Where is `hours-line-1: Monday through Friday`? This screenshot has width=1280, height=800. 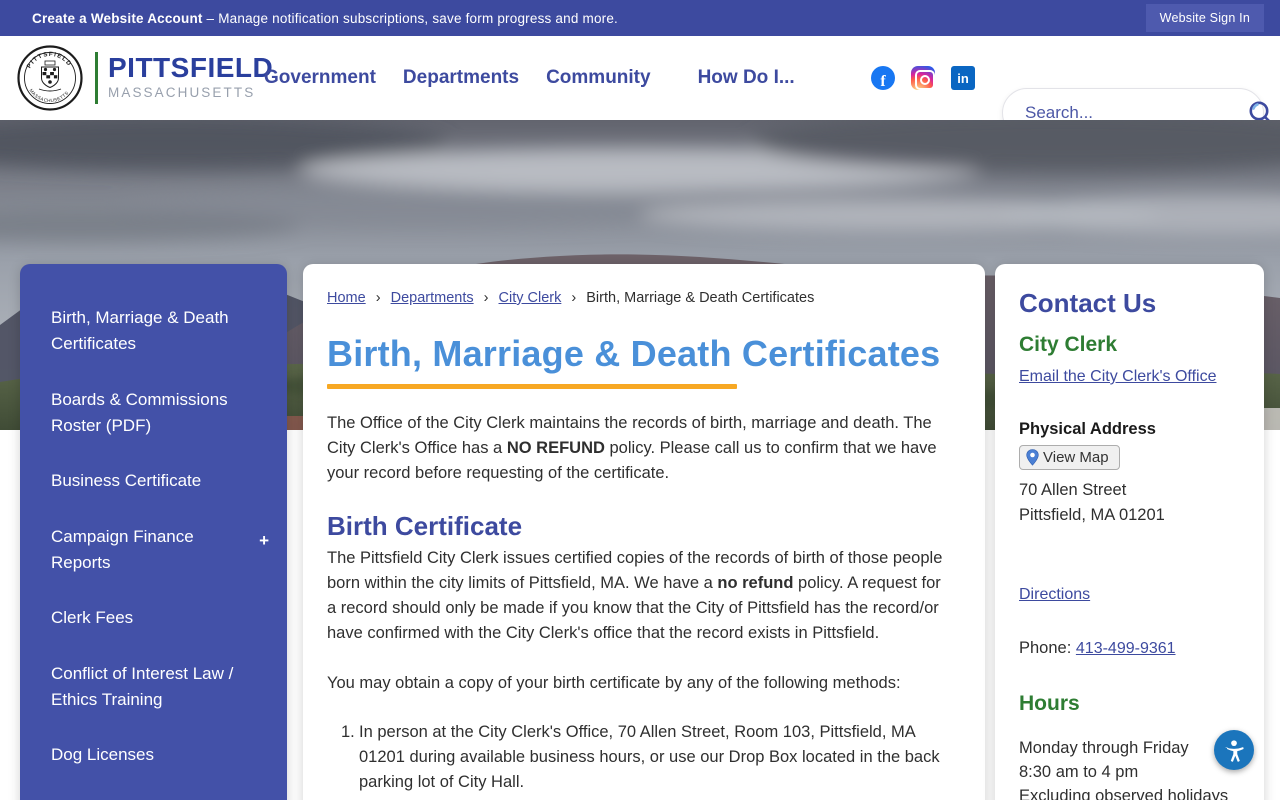 hours-line-1: Monday through Friday is located at coordinates (1104, 748).